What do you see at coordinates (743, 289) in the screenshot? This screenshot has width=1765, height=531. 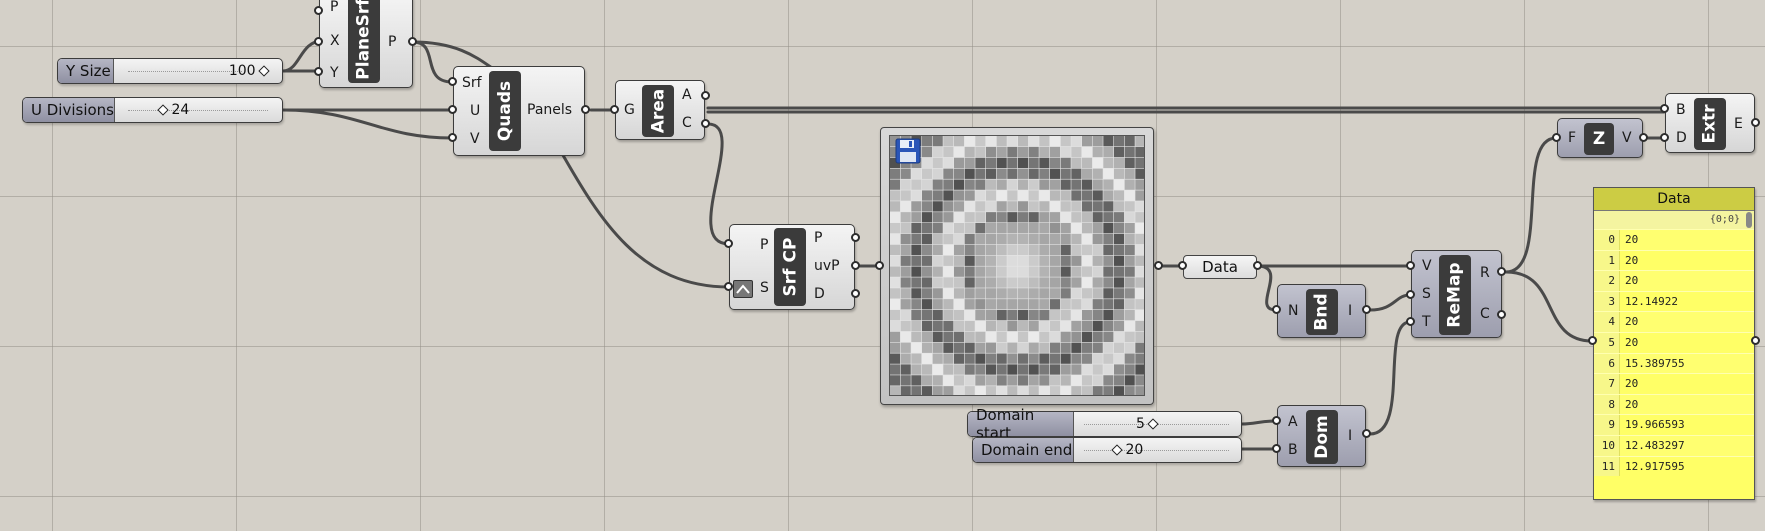 I see `reparameterize-icon` at bounding box center [743, 289].